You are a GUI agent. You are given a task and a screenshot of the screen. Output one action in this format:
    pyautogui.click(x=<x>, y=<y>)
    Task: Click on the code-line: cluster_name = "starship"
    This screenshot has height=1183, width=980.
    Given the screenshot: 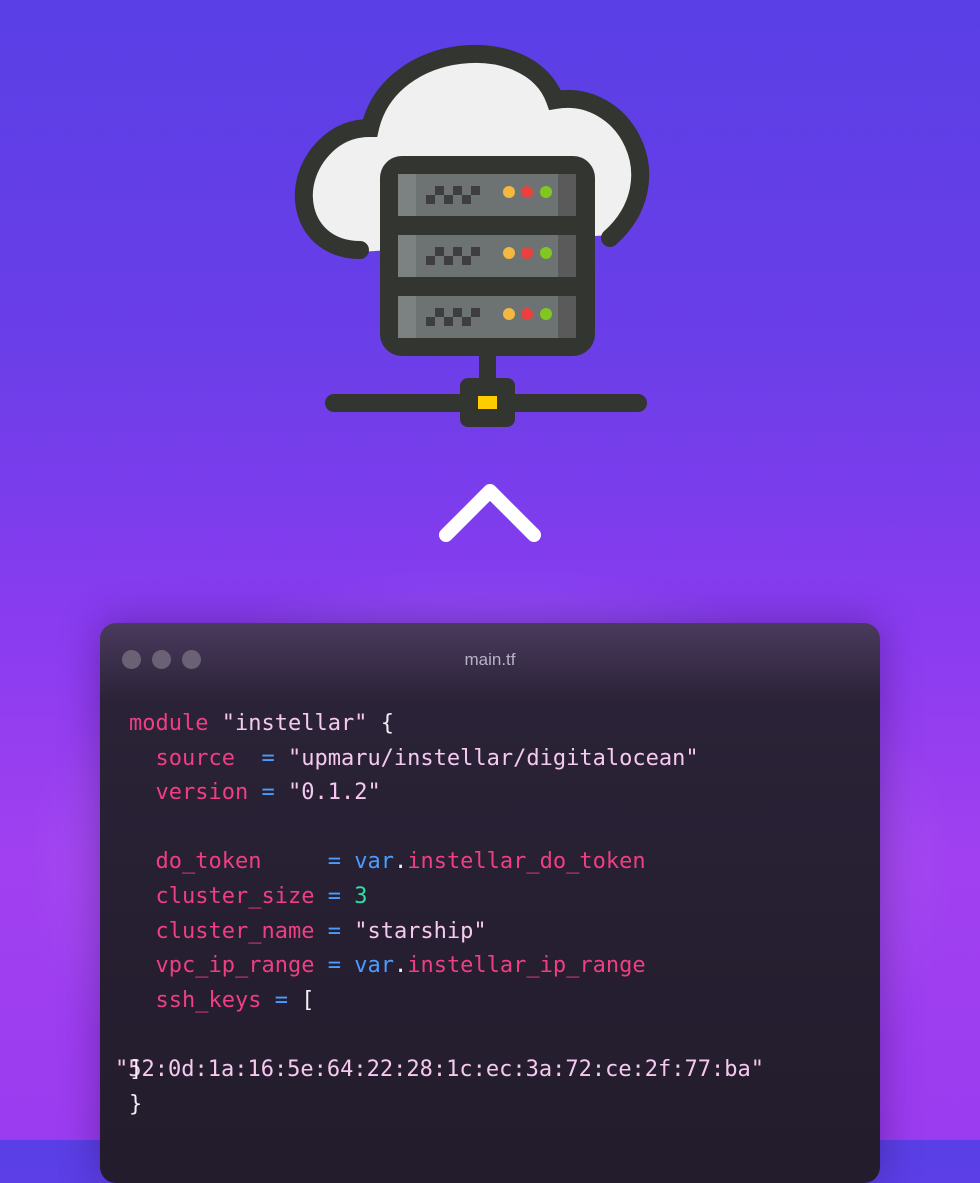 What is the action you would take?
    pyautogui.click(x=321, y=931)
    